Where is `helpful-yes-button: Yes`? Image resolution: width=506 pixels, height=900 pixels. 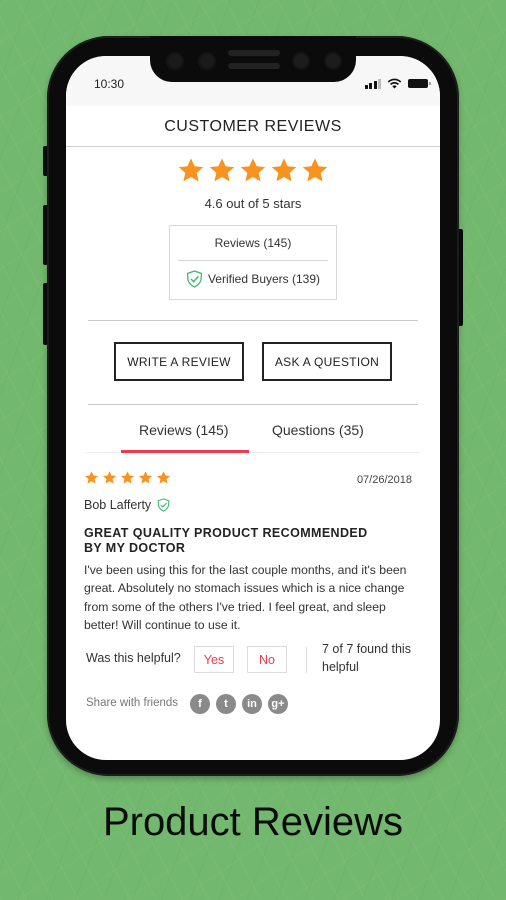 helpful-yes-button: Yes is located at coordinates (214, 659).